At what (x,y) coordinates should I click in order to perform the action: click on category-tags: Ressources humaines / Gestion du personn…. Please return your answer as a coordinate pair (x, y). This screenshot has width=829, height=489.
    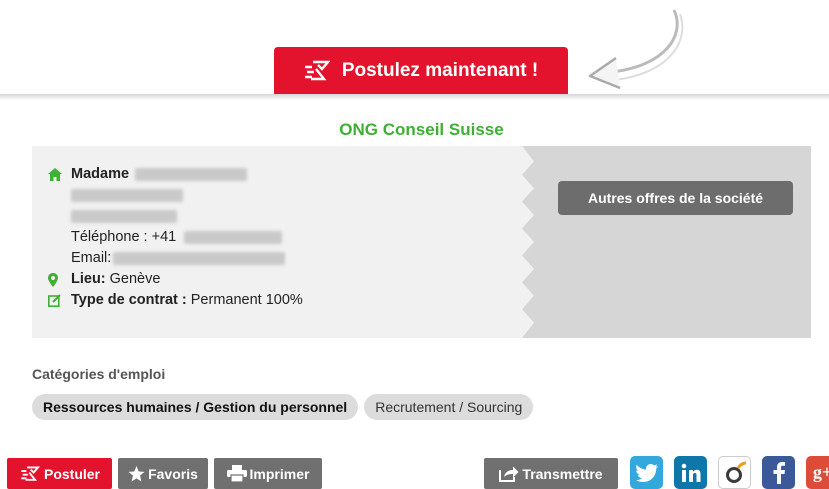
    Looking at the image, I should click on (283, 407).